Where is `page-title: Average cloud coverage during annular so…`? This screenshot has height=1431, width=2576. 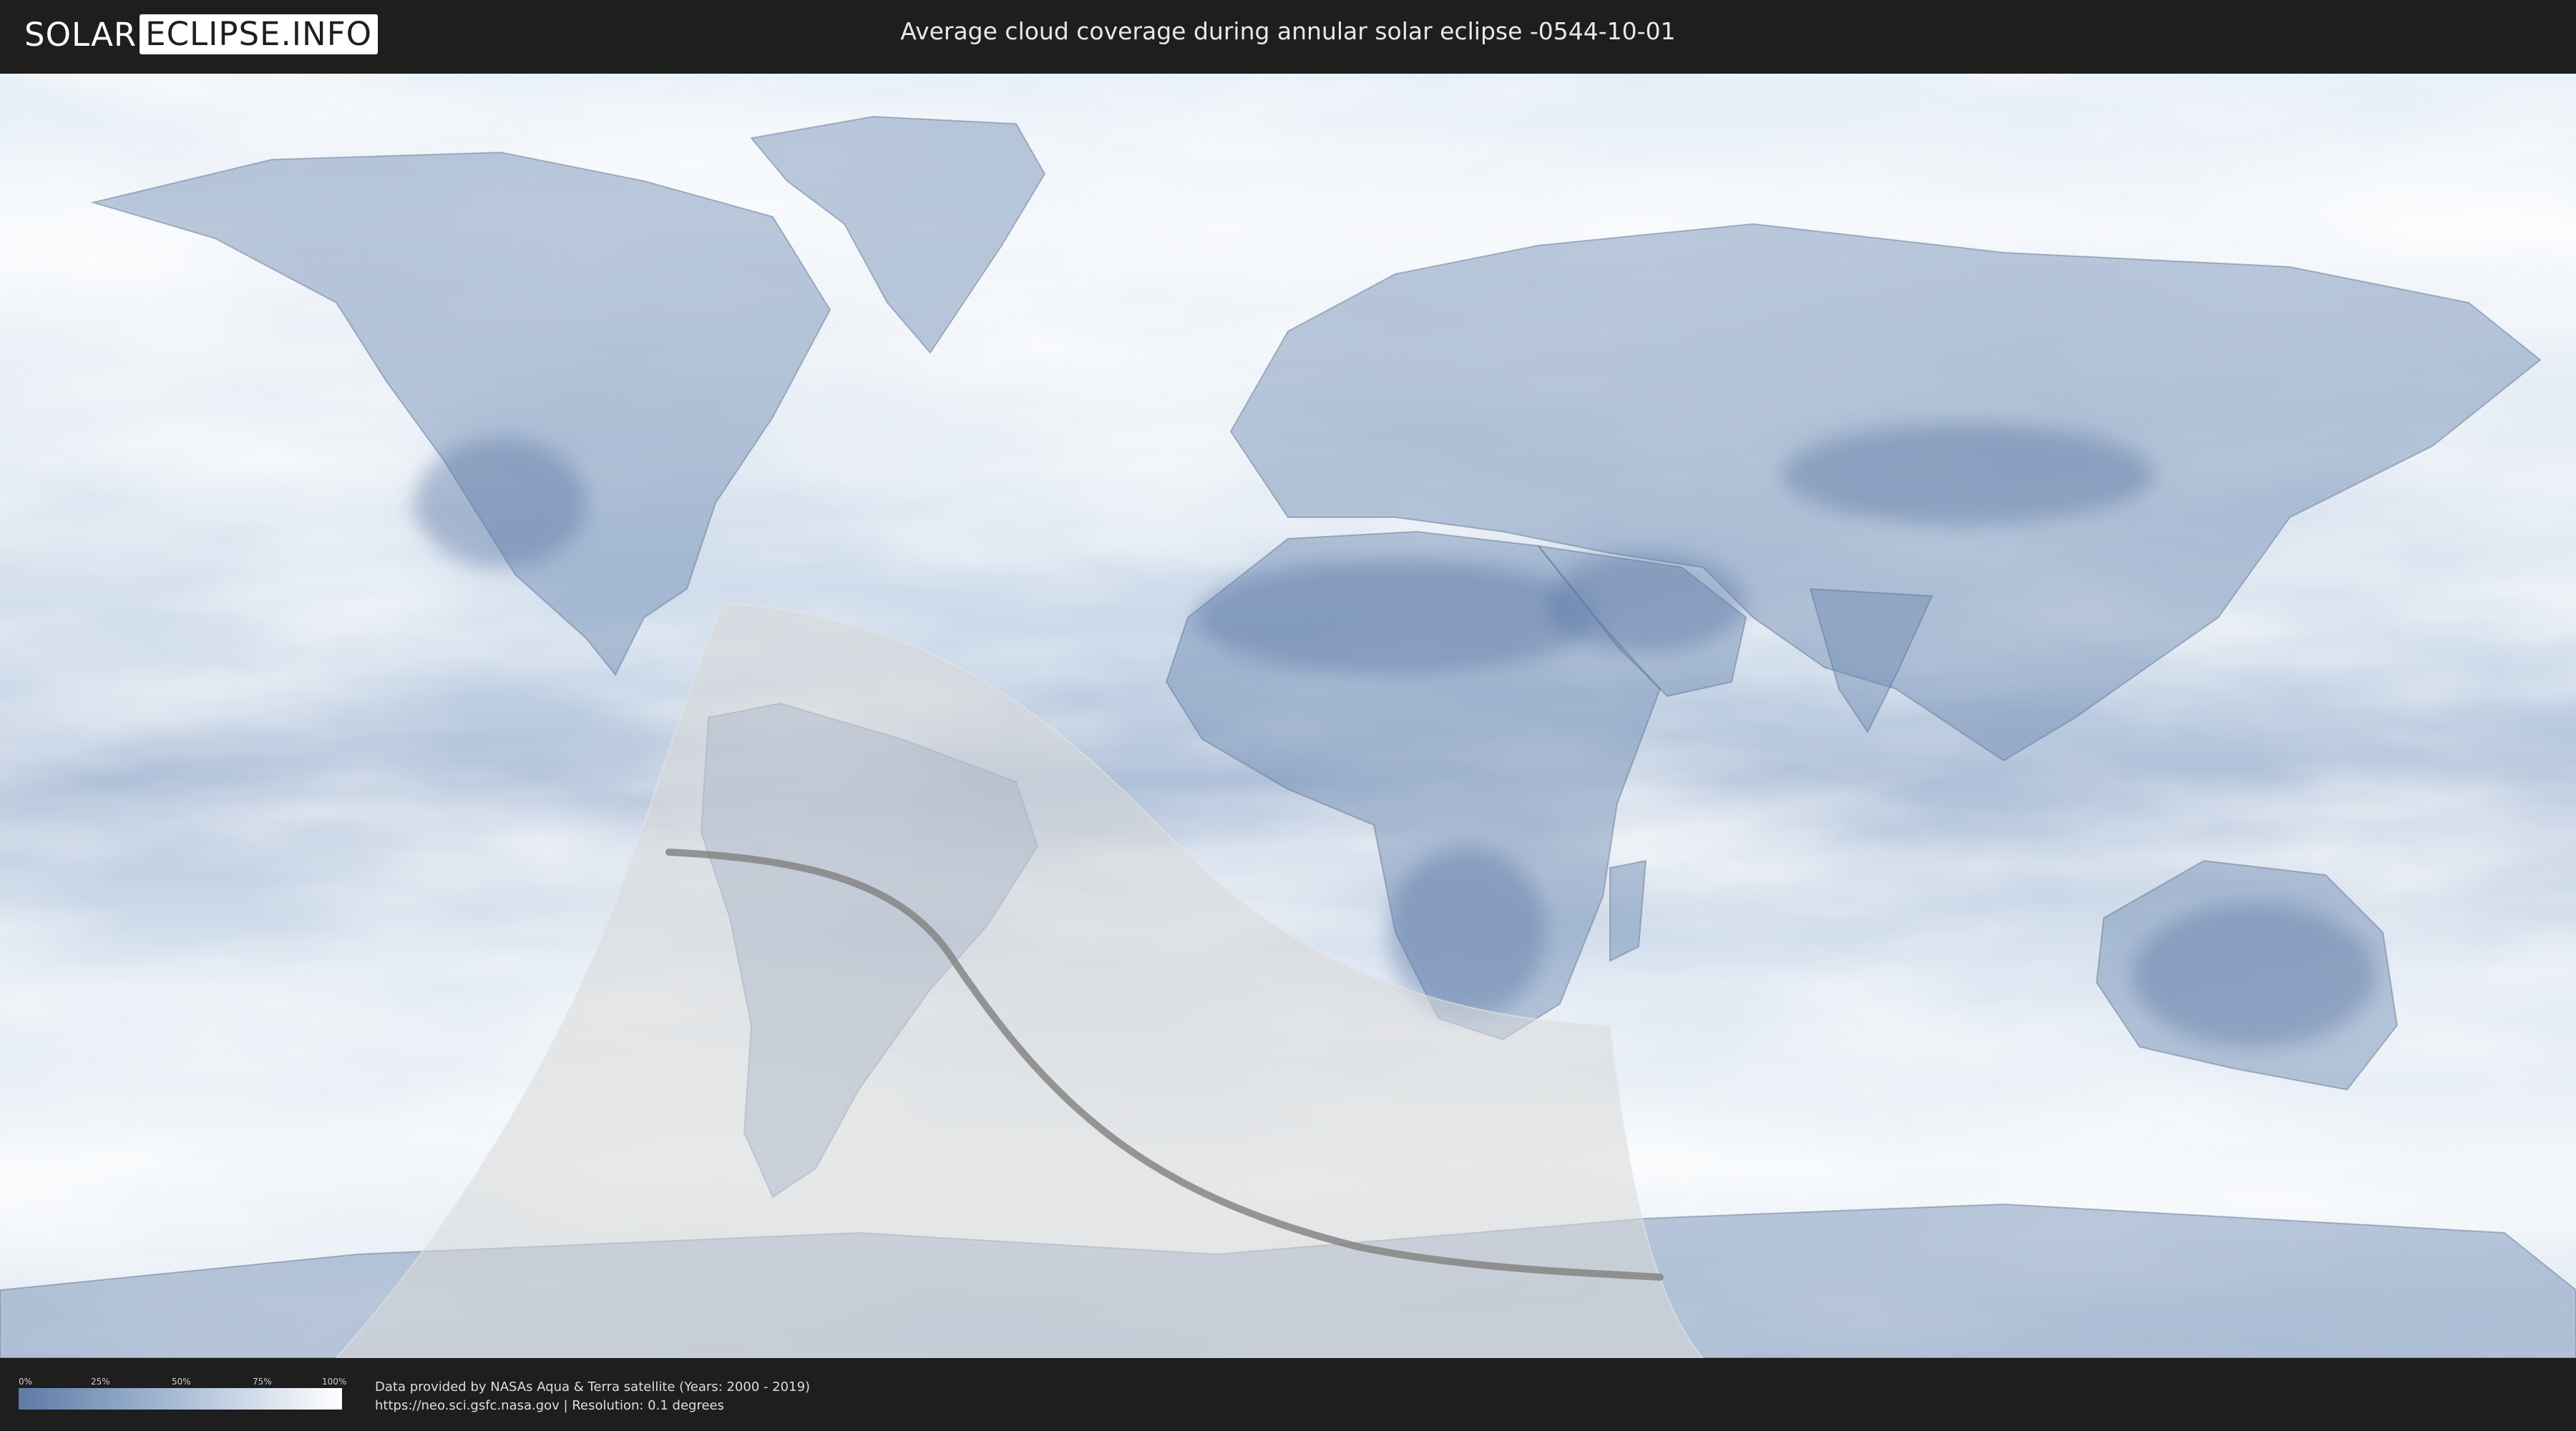
page-title: Average cloud coverage during annular so… is located at coordinates (1288, 31).